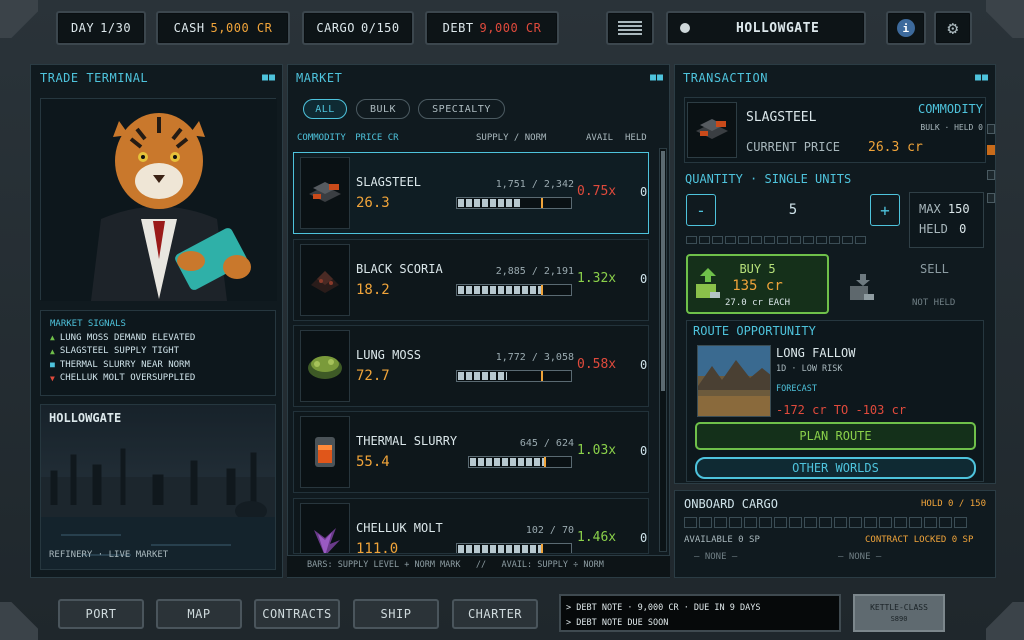 The image size is (1024, 640). What do you see at coordinates (495, 614) in the screenshot?
I see `nav-charter: CHARTER` at bounding box center [495, 614].